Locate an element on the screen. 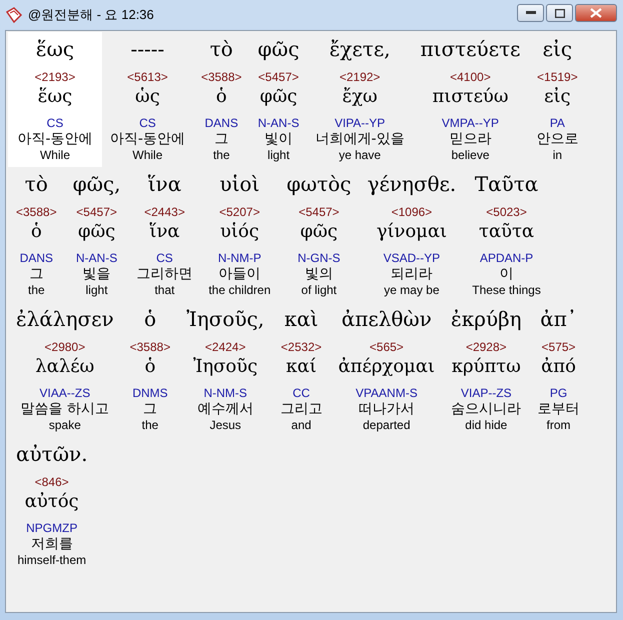 This screenshot has width=623, height=620. word-entry: φῶς, <5457> φῶς N-AN-S 빛을 light is located at coordinates (96, 234).